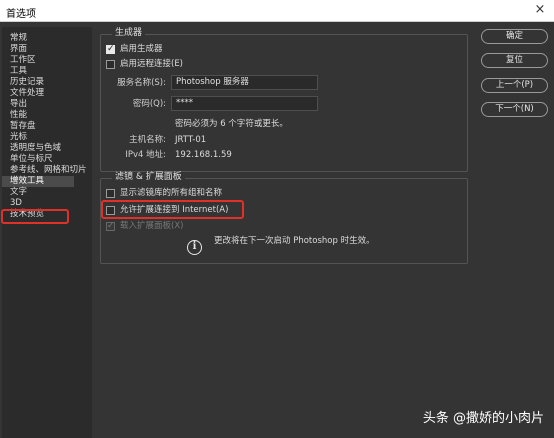 The image size is (554, 438). What do you see at coordinates (141, 49) in the screenshot?
I see `enable-generator-label: 启用生成器` at bounding box center [141, 49].